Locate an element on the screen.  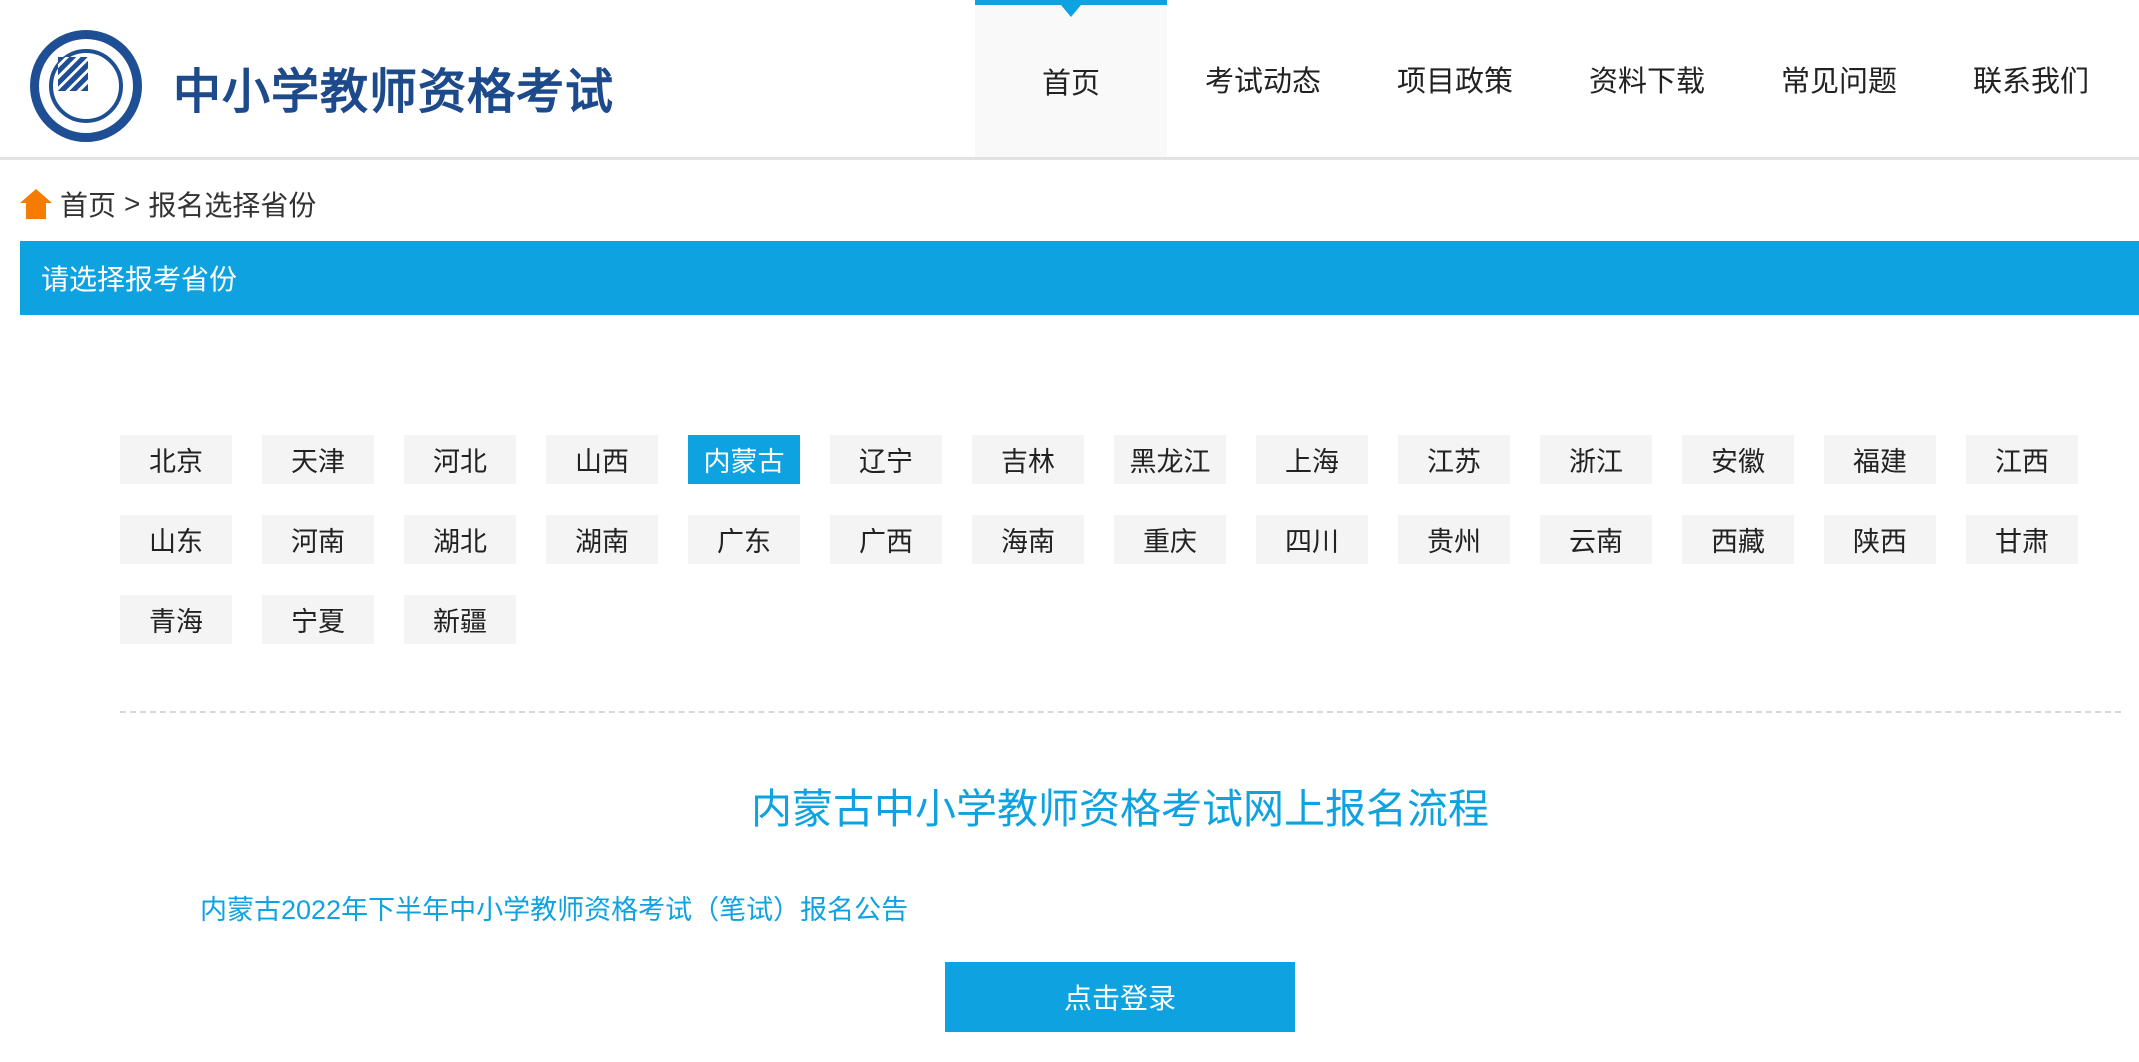
login-button: 点击登录 is located at coordinates (1120, 997).